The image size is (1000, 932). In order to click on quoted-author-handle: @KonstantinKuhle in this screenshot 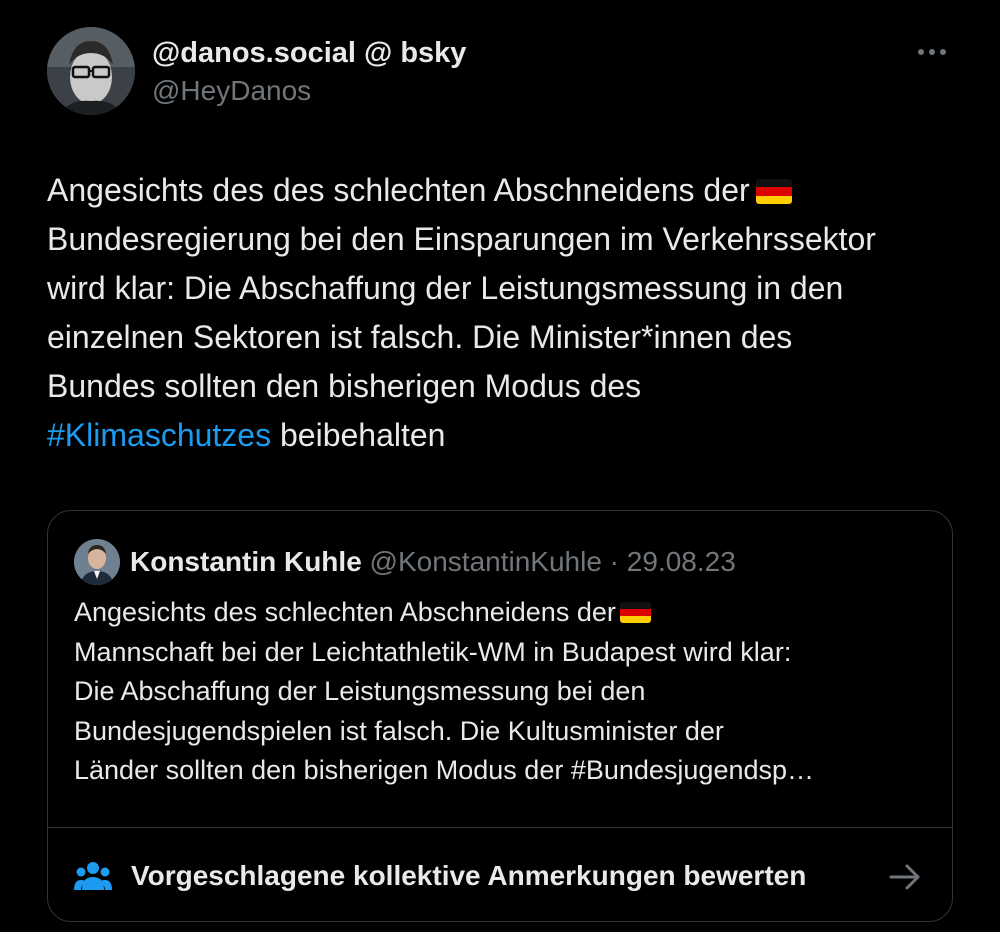, I will do `click(486, 561)`.